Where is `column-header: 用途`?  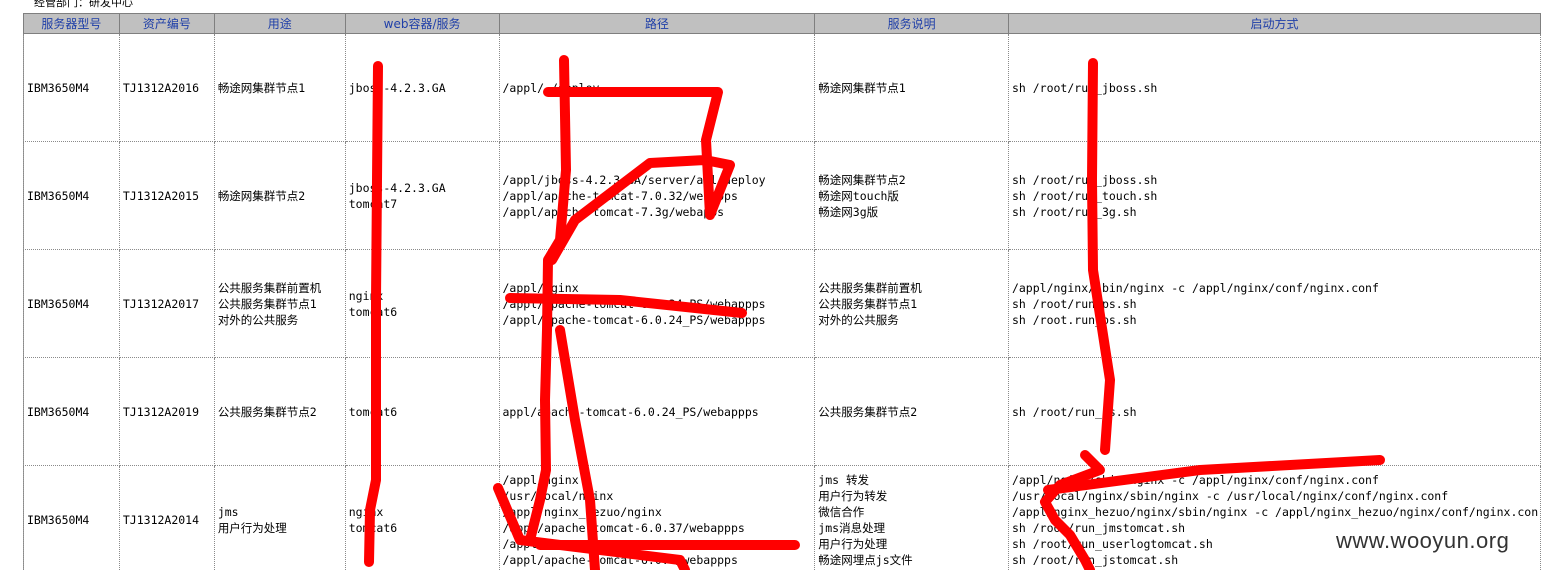
column-header: 用途 is located at coordinates (279, 23).